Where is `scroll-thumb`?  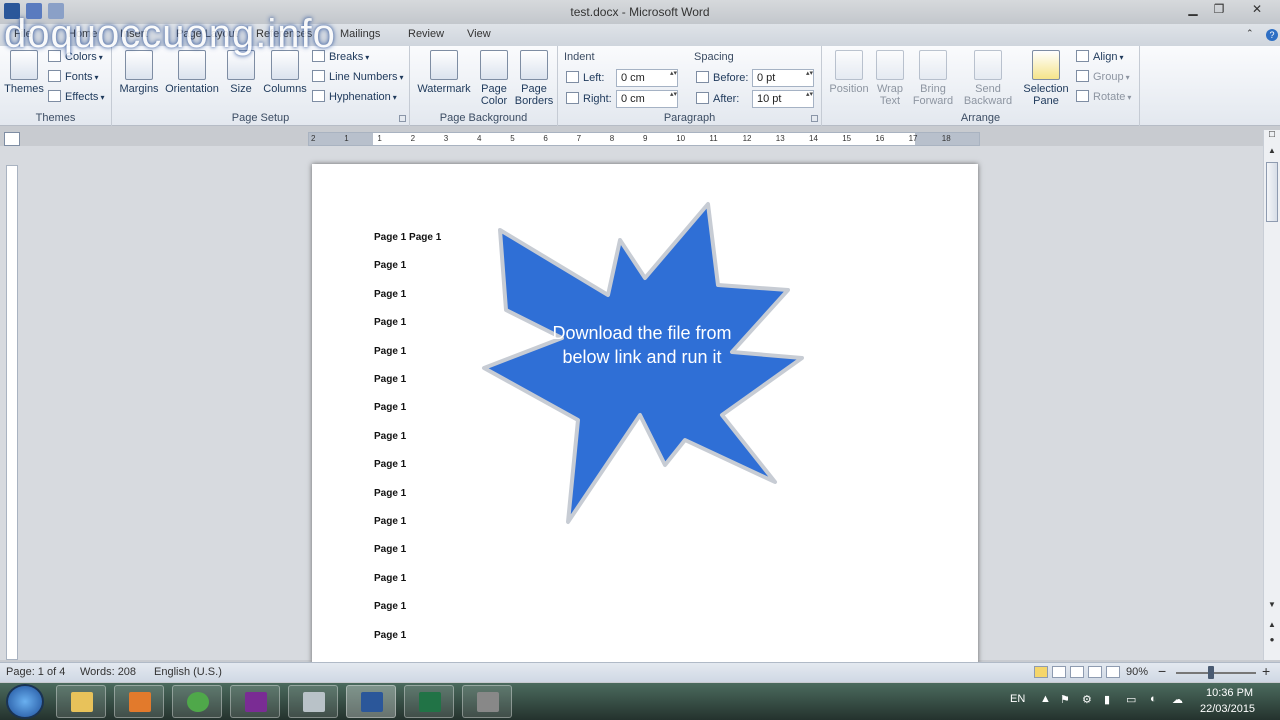
scroll-thumb is located at coordinates (1272, 192).